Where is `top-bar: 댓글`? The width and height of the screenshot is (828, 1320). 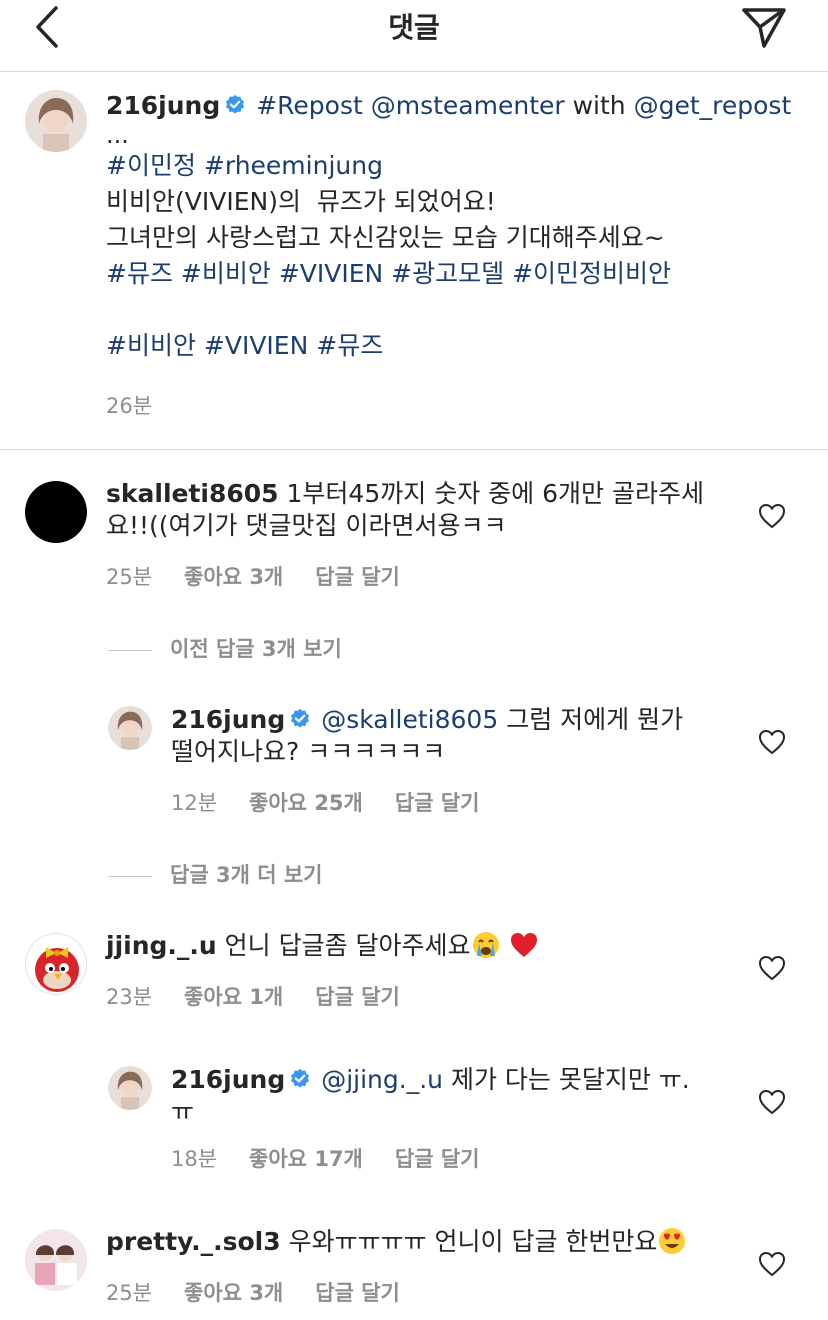 top-bar: 댓글 is located at coordinates (414, 36).